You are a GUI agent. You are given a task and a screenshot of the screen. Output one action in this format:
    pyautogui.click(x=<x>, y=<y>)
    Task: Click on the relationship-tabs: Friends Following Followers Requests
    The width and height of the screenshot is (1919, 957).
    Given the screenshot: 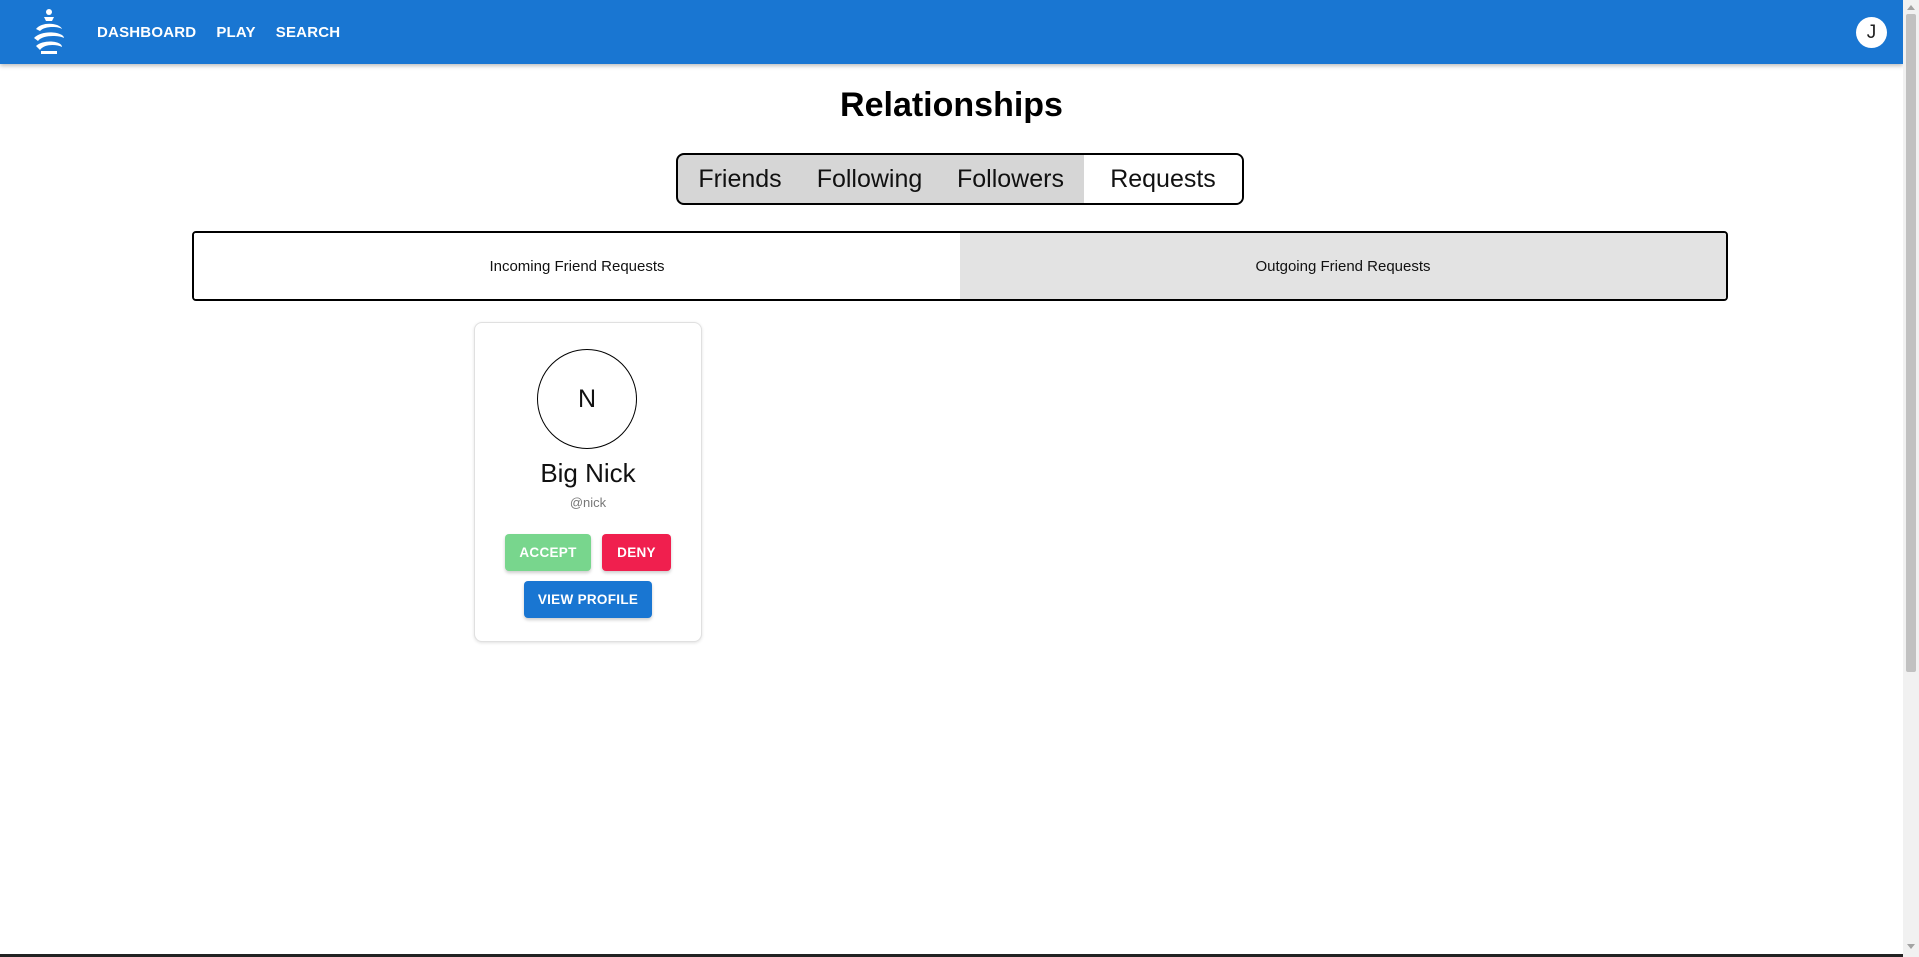 What is the action you would take?
    pyautogui.click(x=960, y=179)
    